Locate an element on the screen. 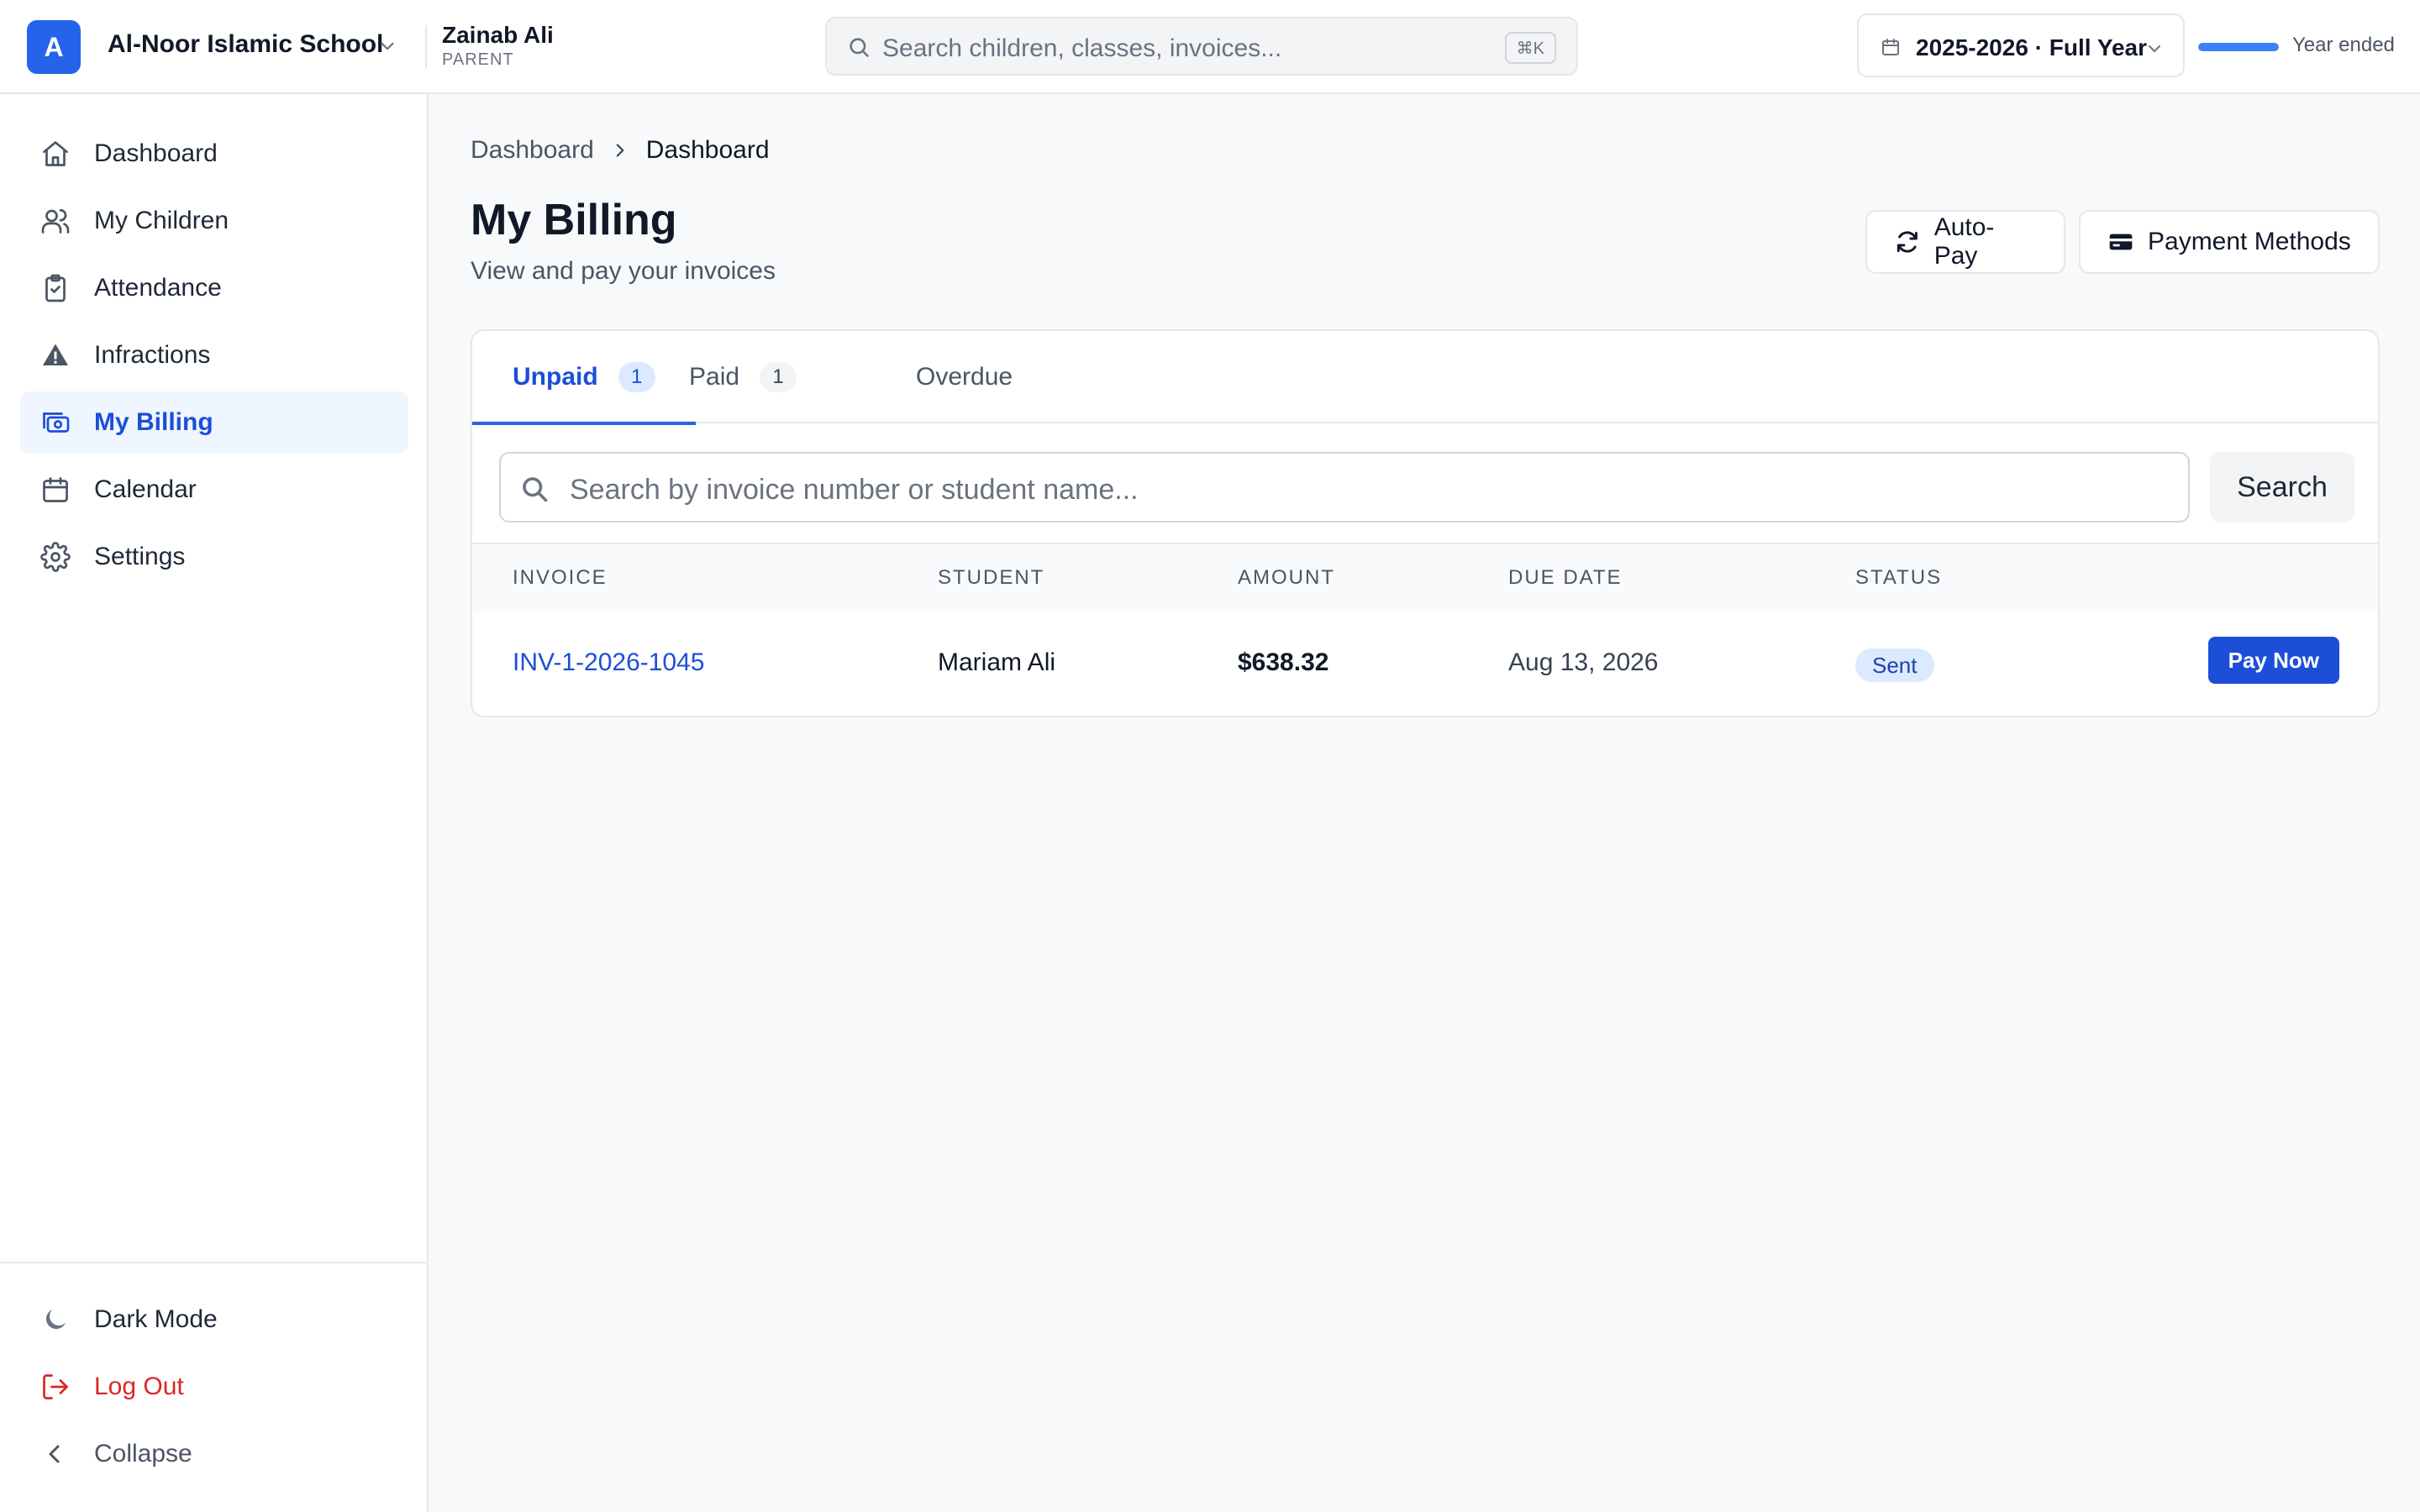 This screenshot has width=2420, height=1512. sidebar-item-label: Calendar is located at coordinates (146, 489).